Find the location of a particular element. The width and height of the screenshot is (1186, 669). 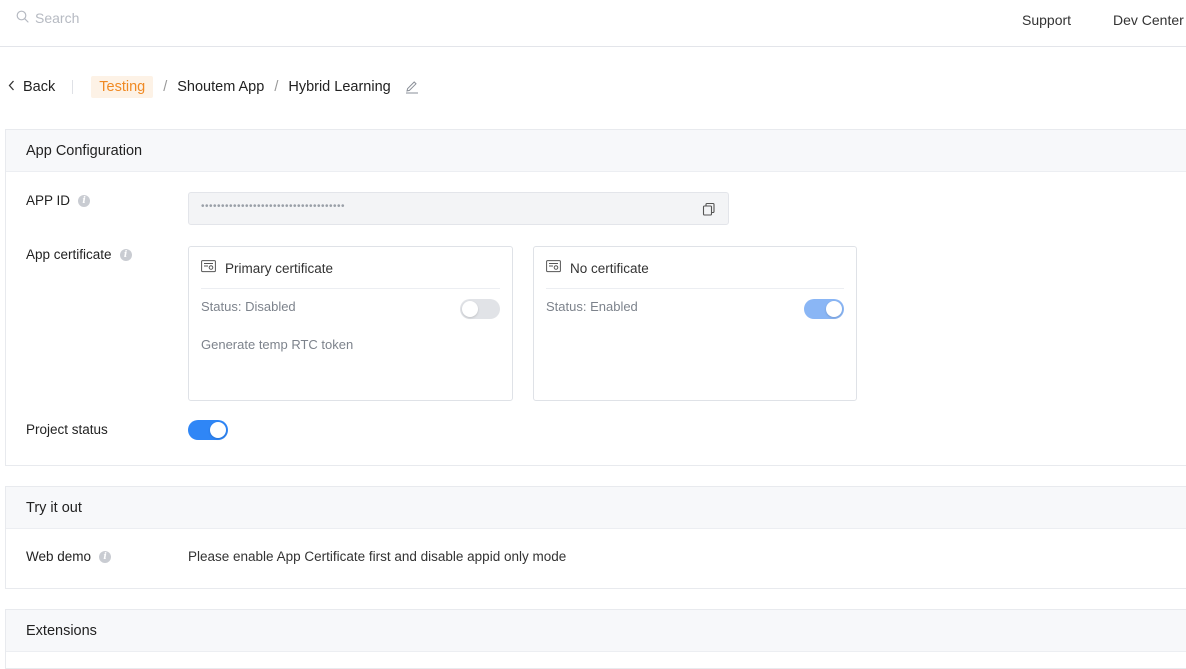

app-id-label-text: APP ID is located at coordinates (48, 200).